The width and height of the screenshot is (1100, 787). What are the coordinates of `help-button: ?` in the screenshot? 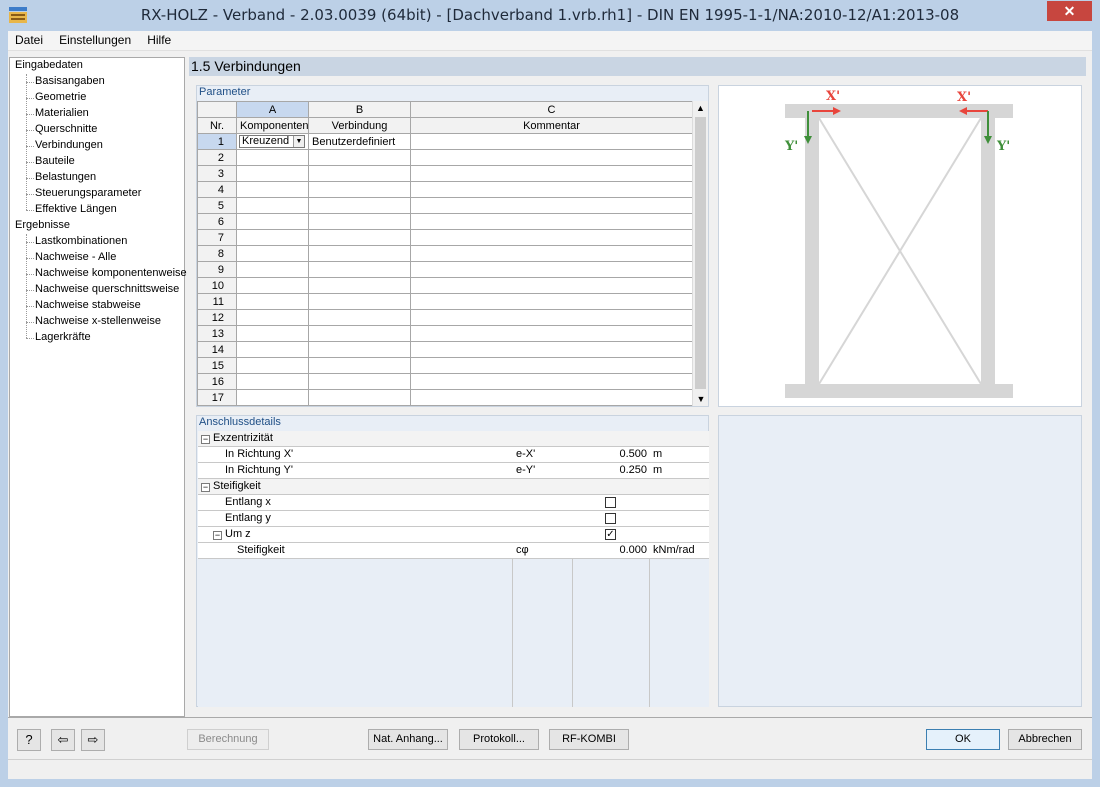 It's located at (29, 740).